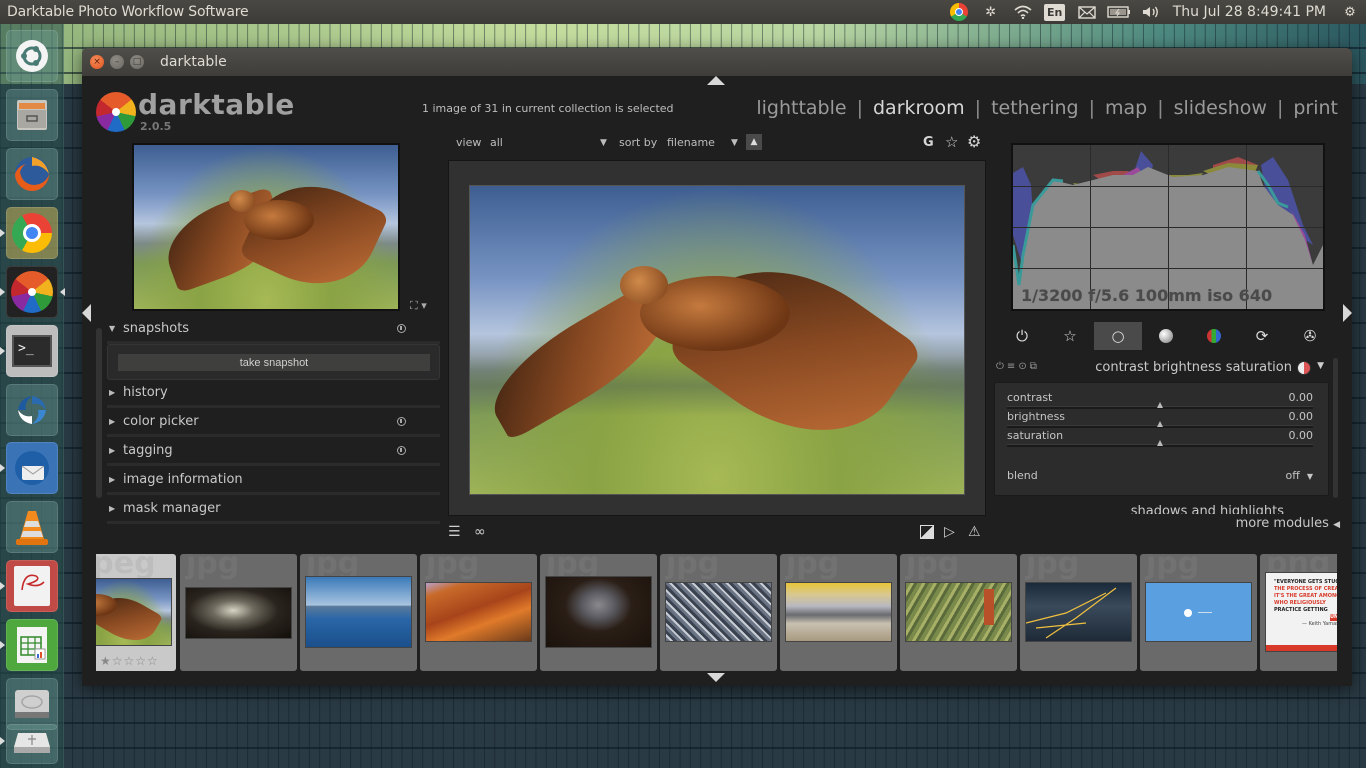 Image resolution: width=1366 pixels, height=768 pixels. What do you see at coordinates (754, 142) in the screenshot?
I see `sort-direction-button: ▲` at bounding box center [754, 142].